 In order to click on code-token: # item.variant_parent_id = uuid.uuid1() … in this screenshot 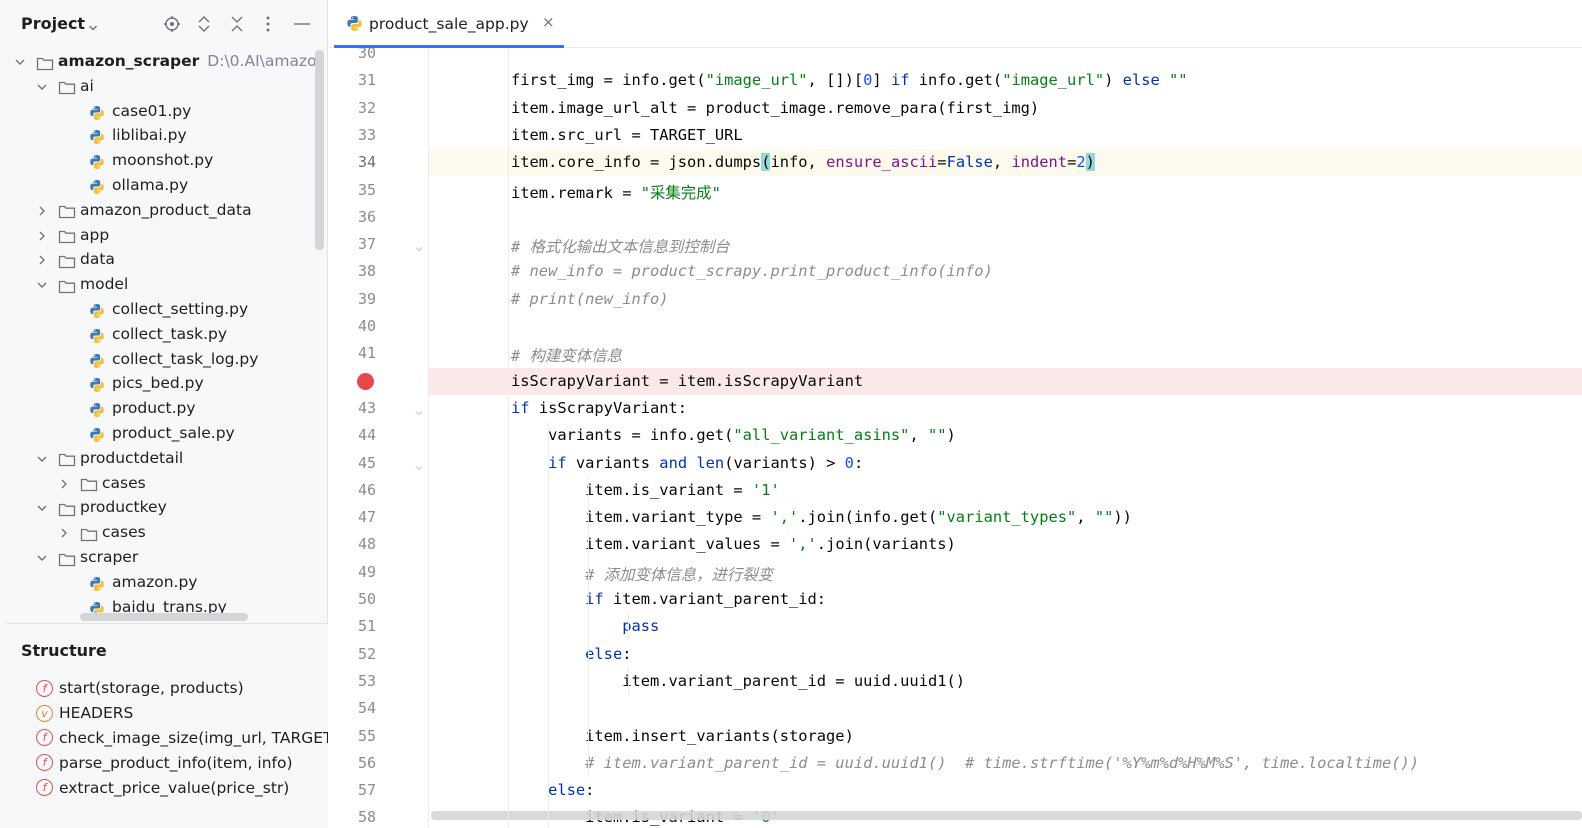, I will do `click(965, 762)`.